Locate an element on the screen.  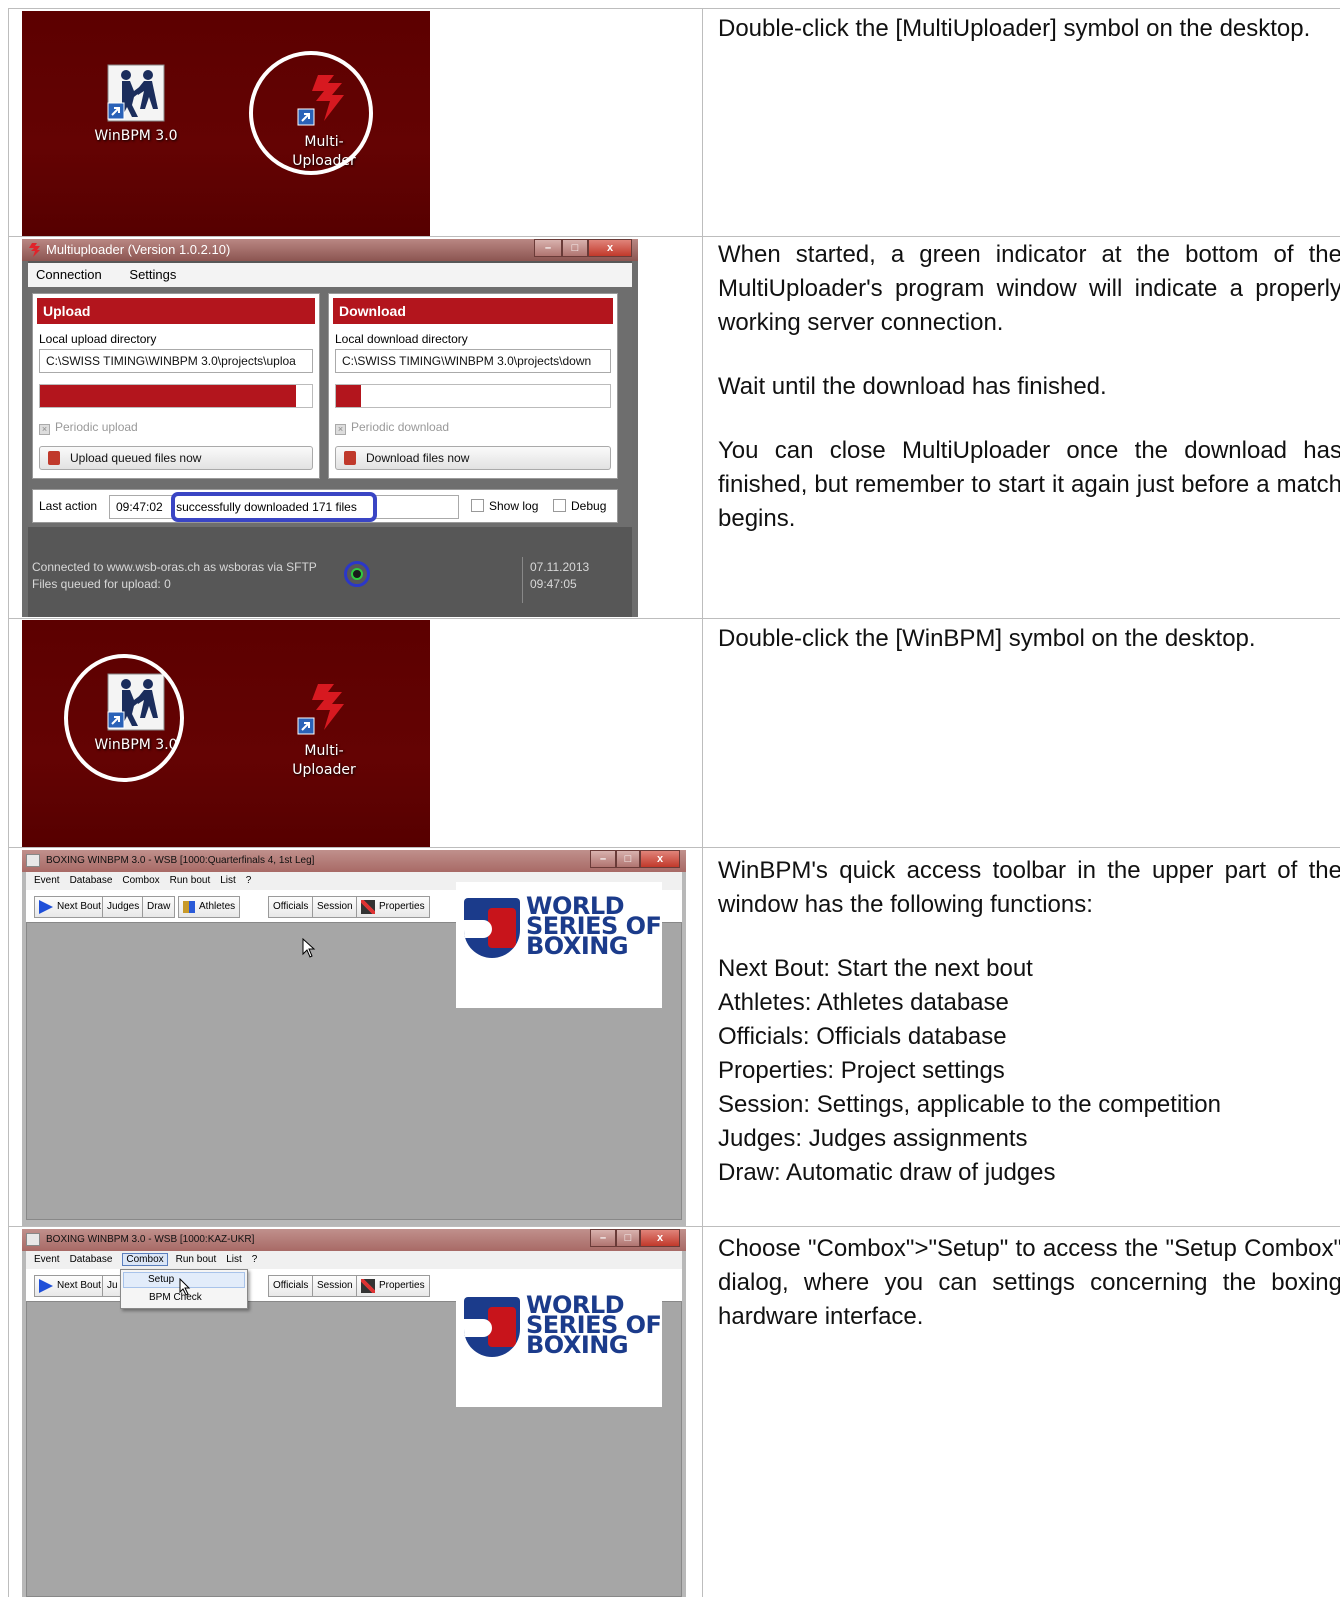
upload-header: Upload is located at coordinates (176, 311).